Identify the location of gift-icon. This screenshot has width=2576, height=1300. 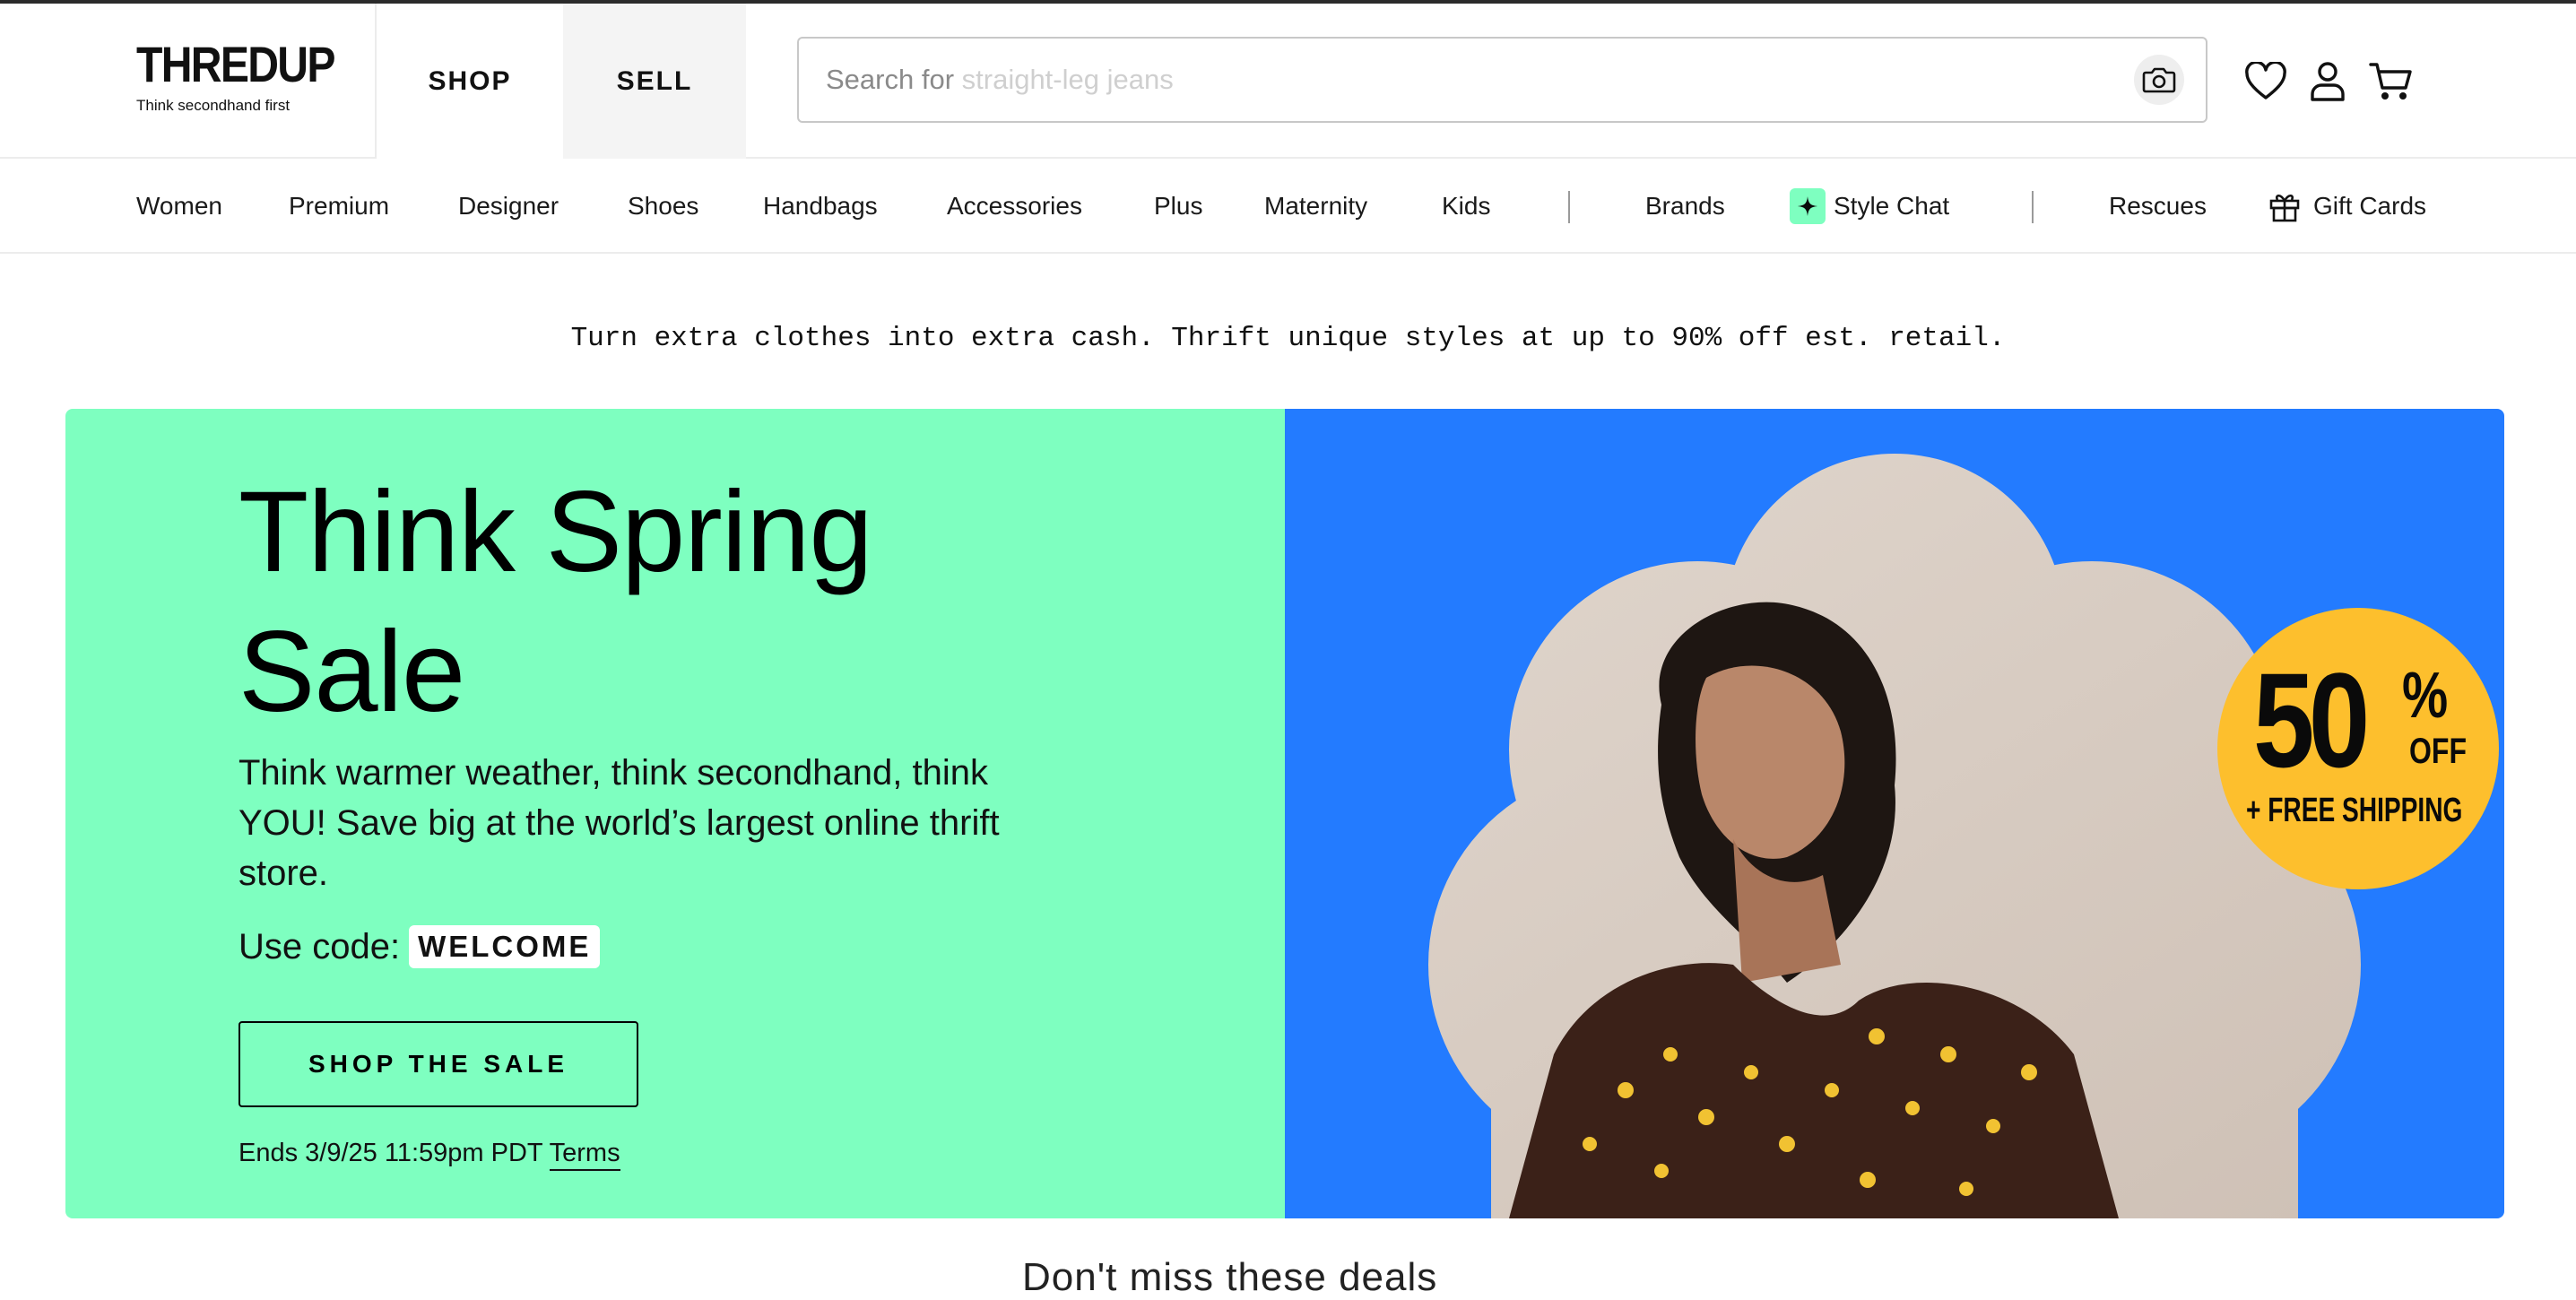
(2284, 207).